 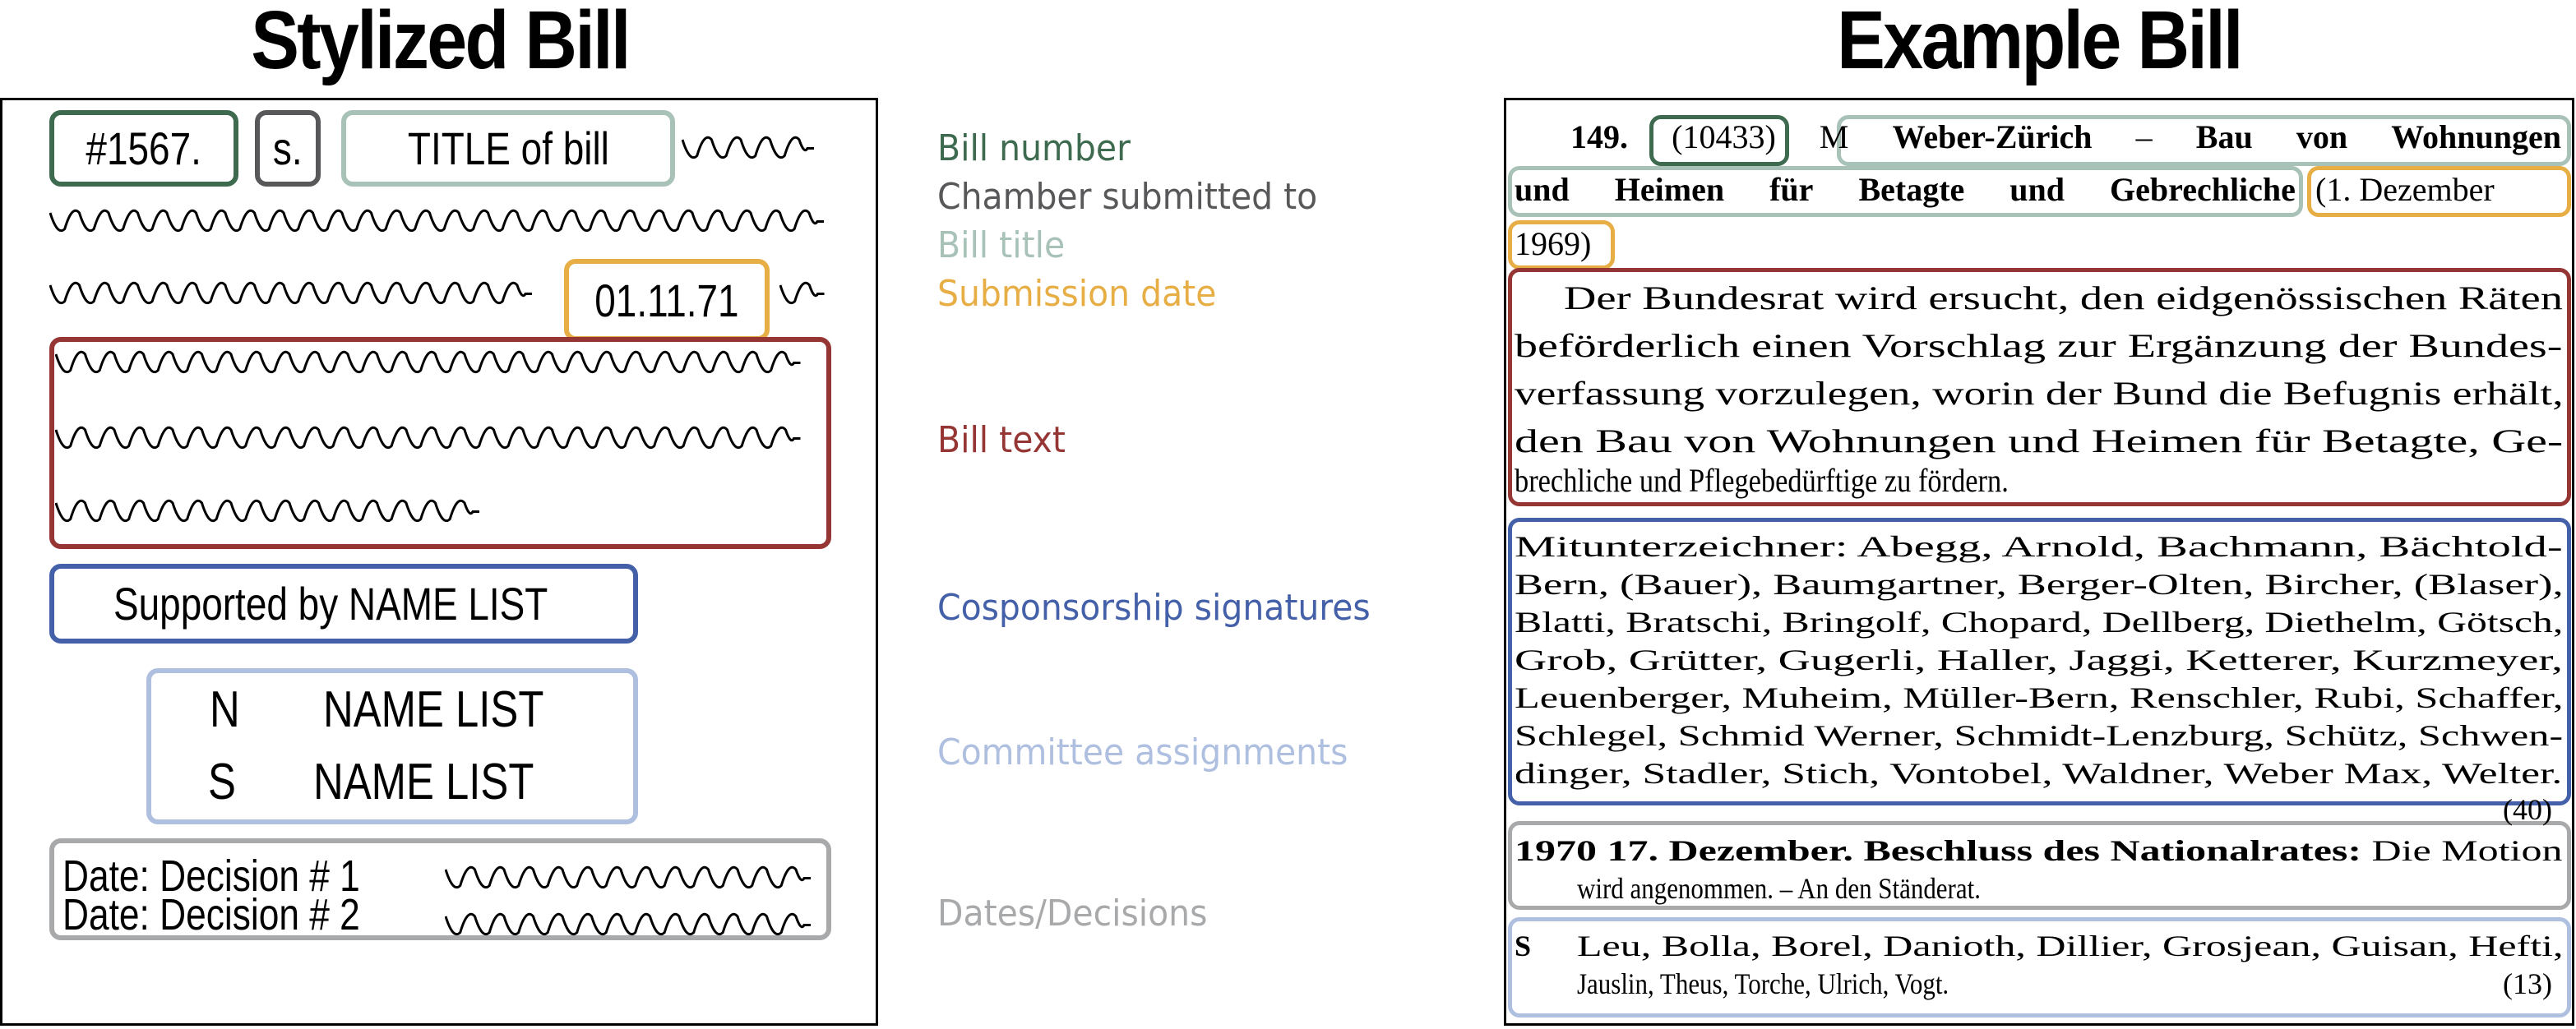 What do you see at coordinates (1599, 136) in the screenshot?
I see `example-entry-number: 149.` at bounding box center [1599, 136].